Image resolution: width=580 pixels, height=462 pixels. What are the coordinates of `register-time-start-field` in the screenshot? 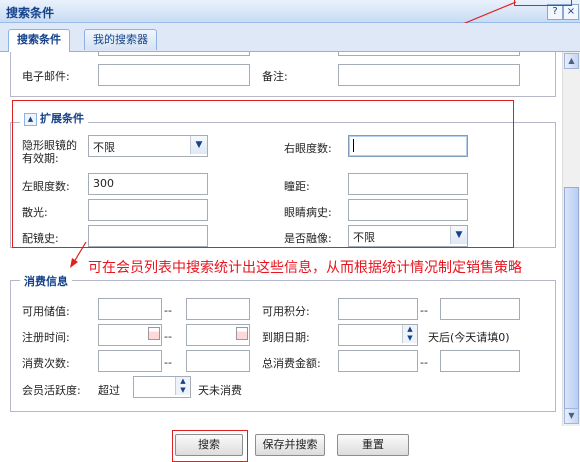 It's located at (130, 335).